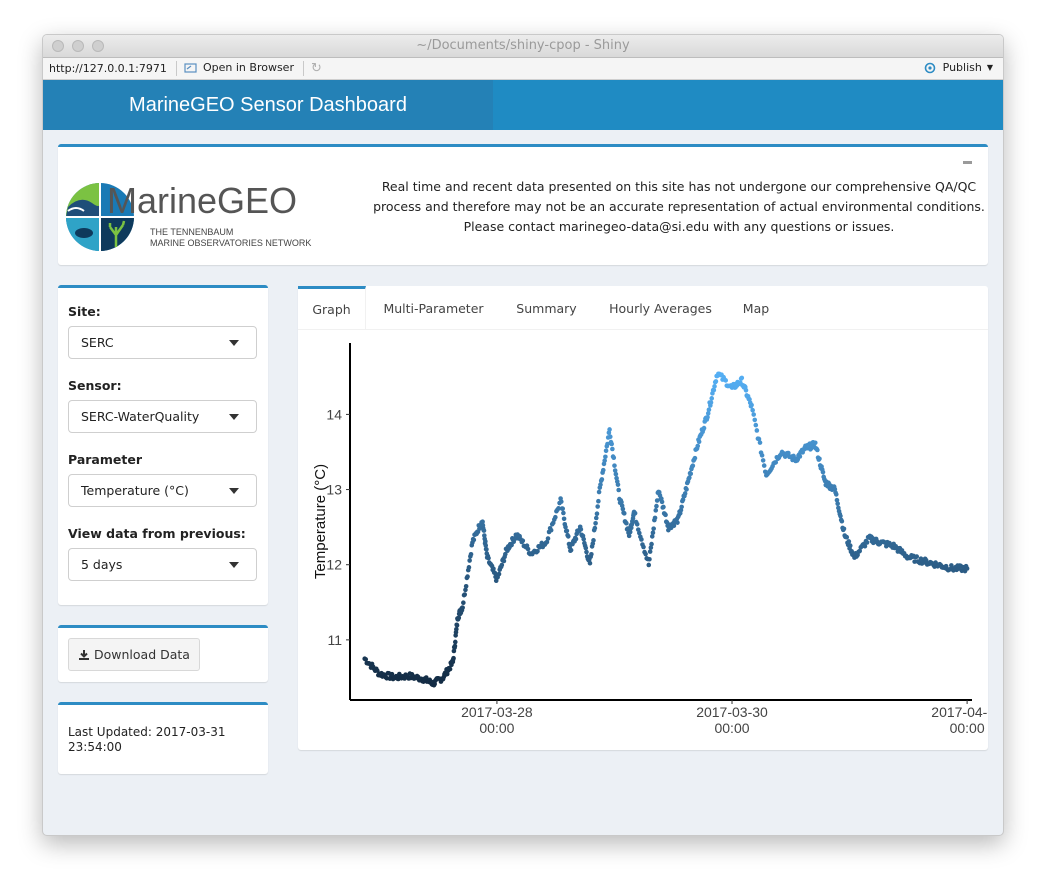 This screenshot has height=885, width=1044. Describe the element at coordinates (732, 712) in the screenshot. I see `x-tick-label: 2017-03-30` at that location.